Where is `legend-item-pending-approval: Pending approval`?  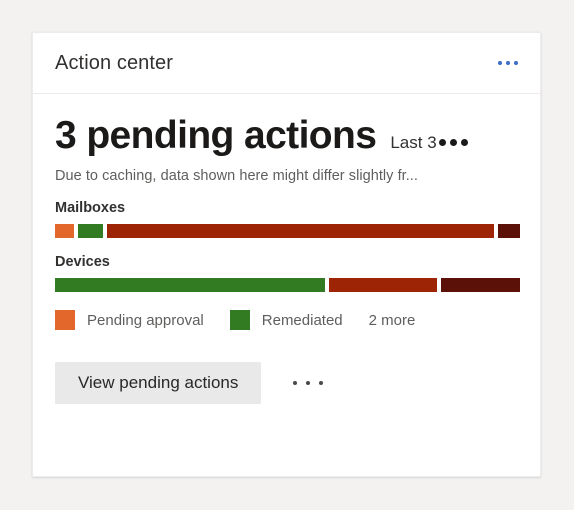
legend-item-pending-approval: Pending approval is located at coordinates (129, 320).